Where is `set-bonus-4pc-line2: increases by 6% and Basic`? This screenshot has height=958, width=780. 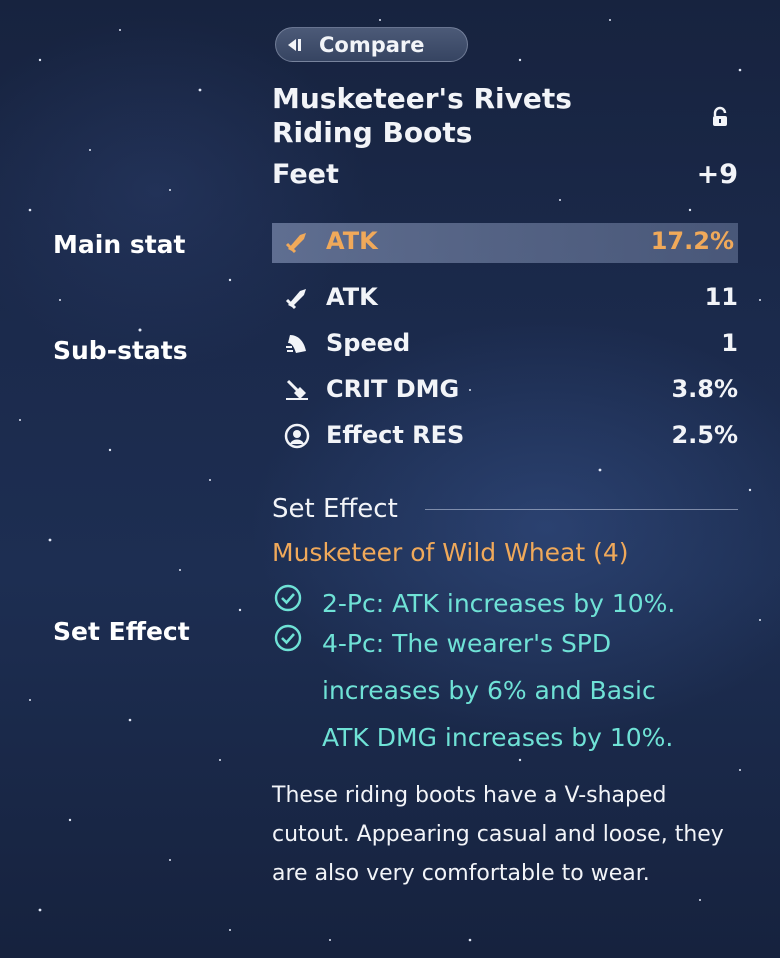 set-bonus-4pc-line2: increases by 6% and Basic is located at coordinates (489, 690).